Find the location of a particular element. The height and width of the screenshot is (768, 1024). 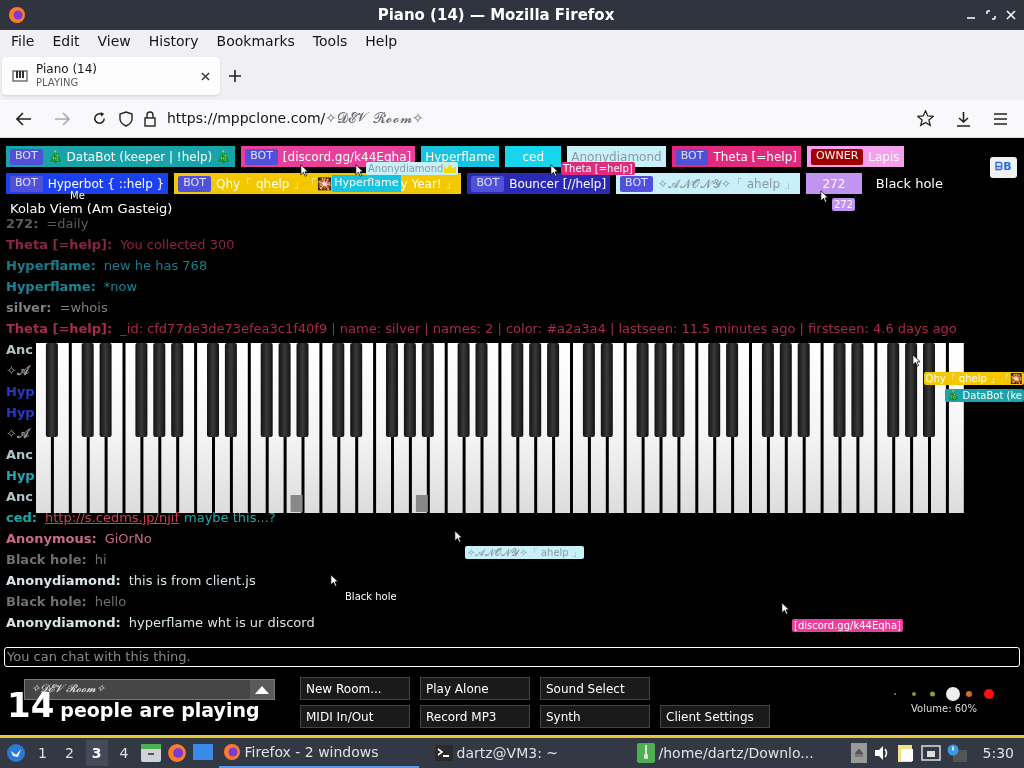

menu-item: Help is located at coordinates (381, 41).